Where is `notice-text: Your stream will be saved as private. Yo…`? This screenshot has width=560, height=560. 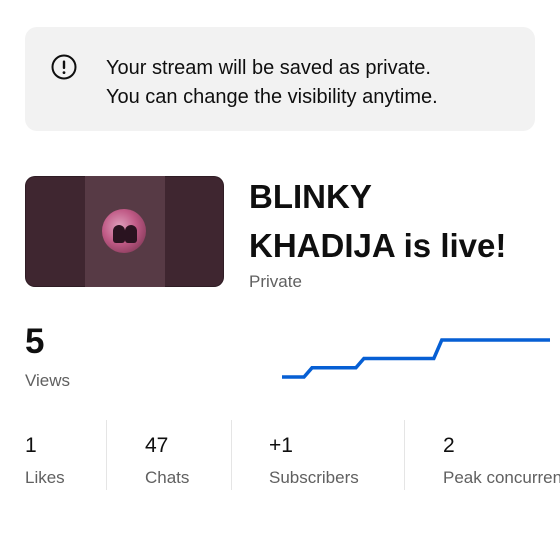 notice-text: Your stream will be saved as private. Yo… is located at coordinates (272, 83).